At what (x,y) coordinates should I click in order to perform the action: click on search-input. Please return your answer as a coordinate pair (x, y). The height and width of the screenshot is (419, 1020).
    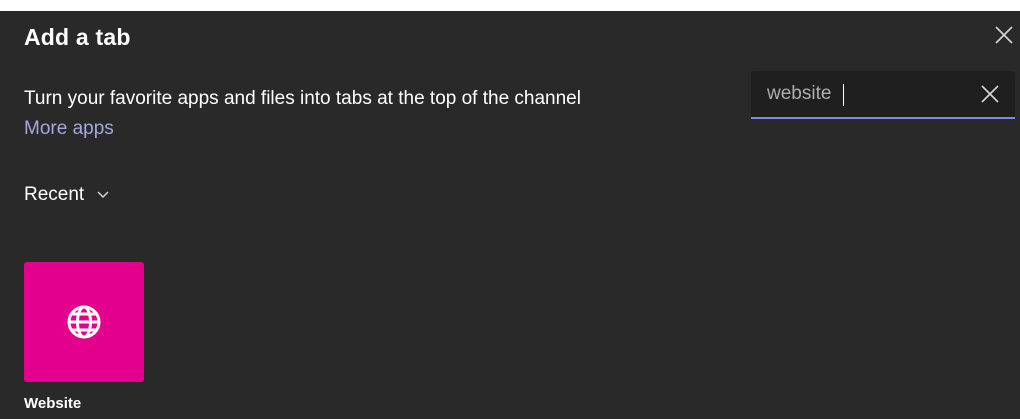
    Looking at the image, I should click on (867, 94).